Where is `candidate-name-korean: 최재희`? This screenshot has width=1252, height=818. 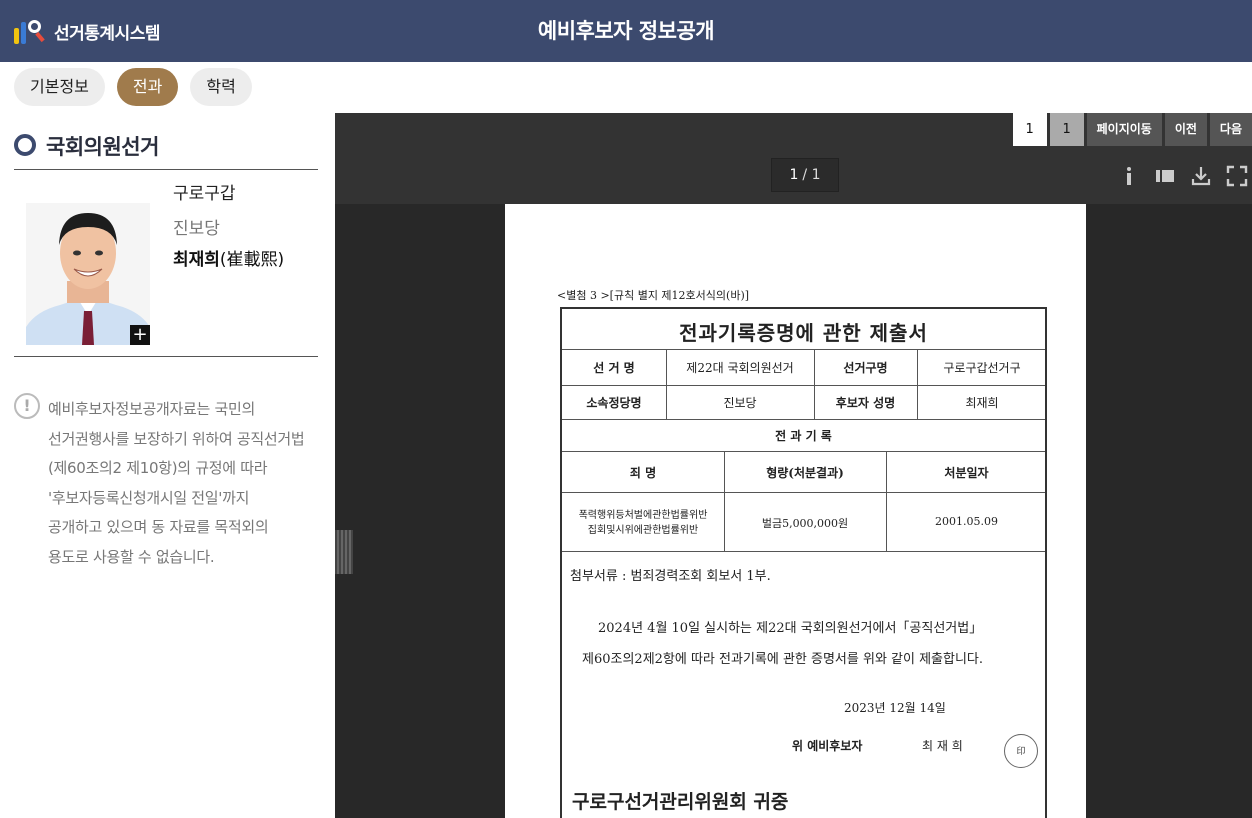
candidate-name-korean: 최재희 is located at coordinates (196, 260).